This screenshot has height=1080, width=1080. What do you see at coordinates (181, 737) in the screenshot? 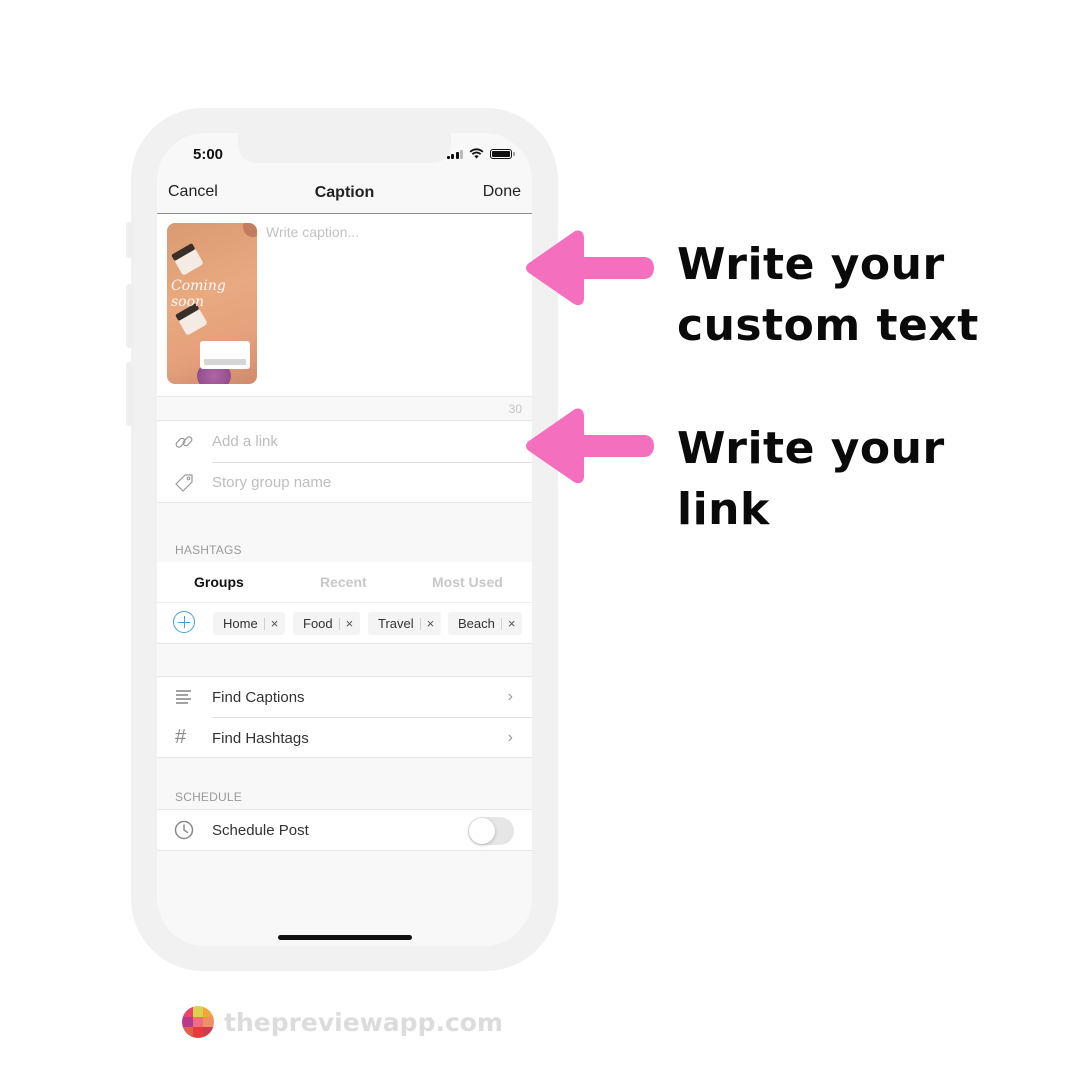
I see `hashtag-icon: #` at bounding box center [181, 737].